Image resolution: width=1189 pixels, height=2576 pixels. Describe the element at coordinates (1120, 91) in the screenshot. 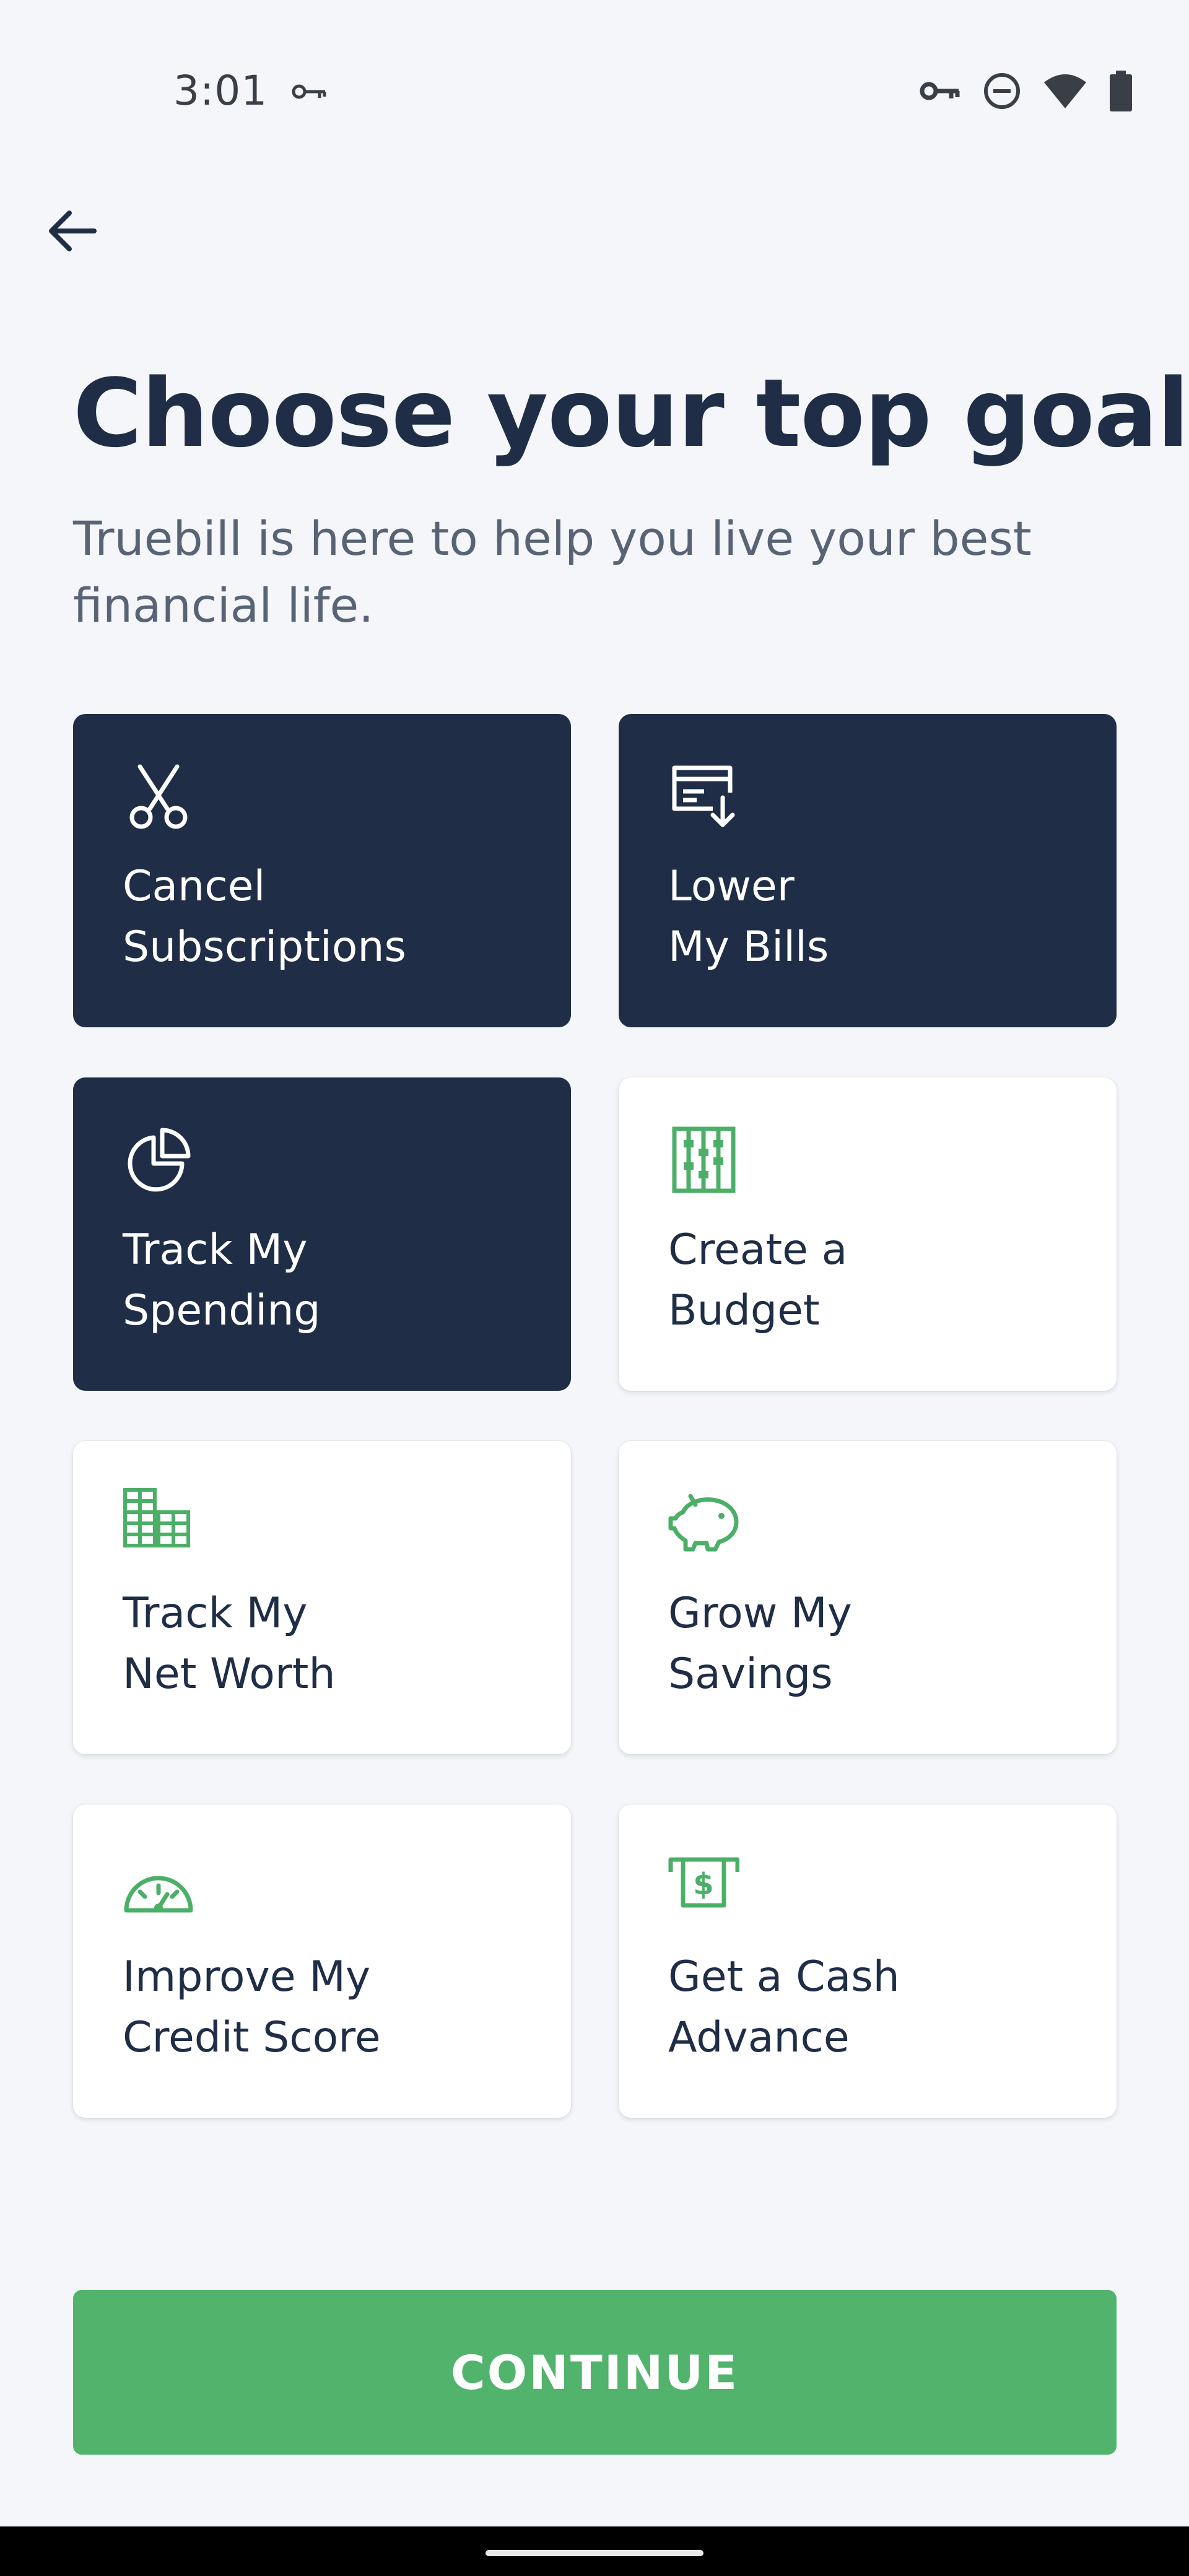

I see `battery-icon` at that location.